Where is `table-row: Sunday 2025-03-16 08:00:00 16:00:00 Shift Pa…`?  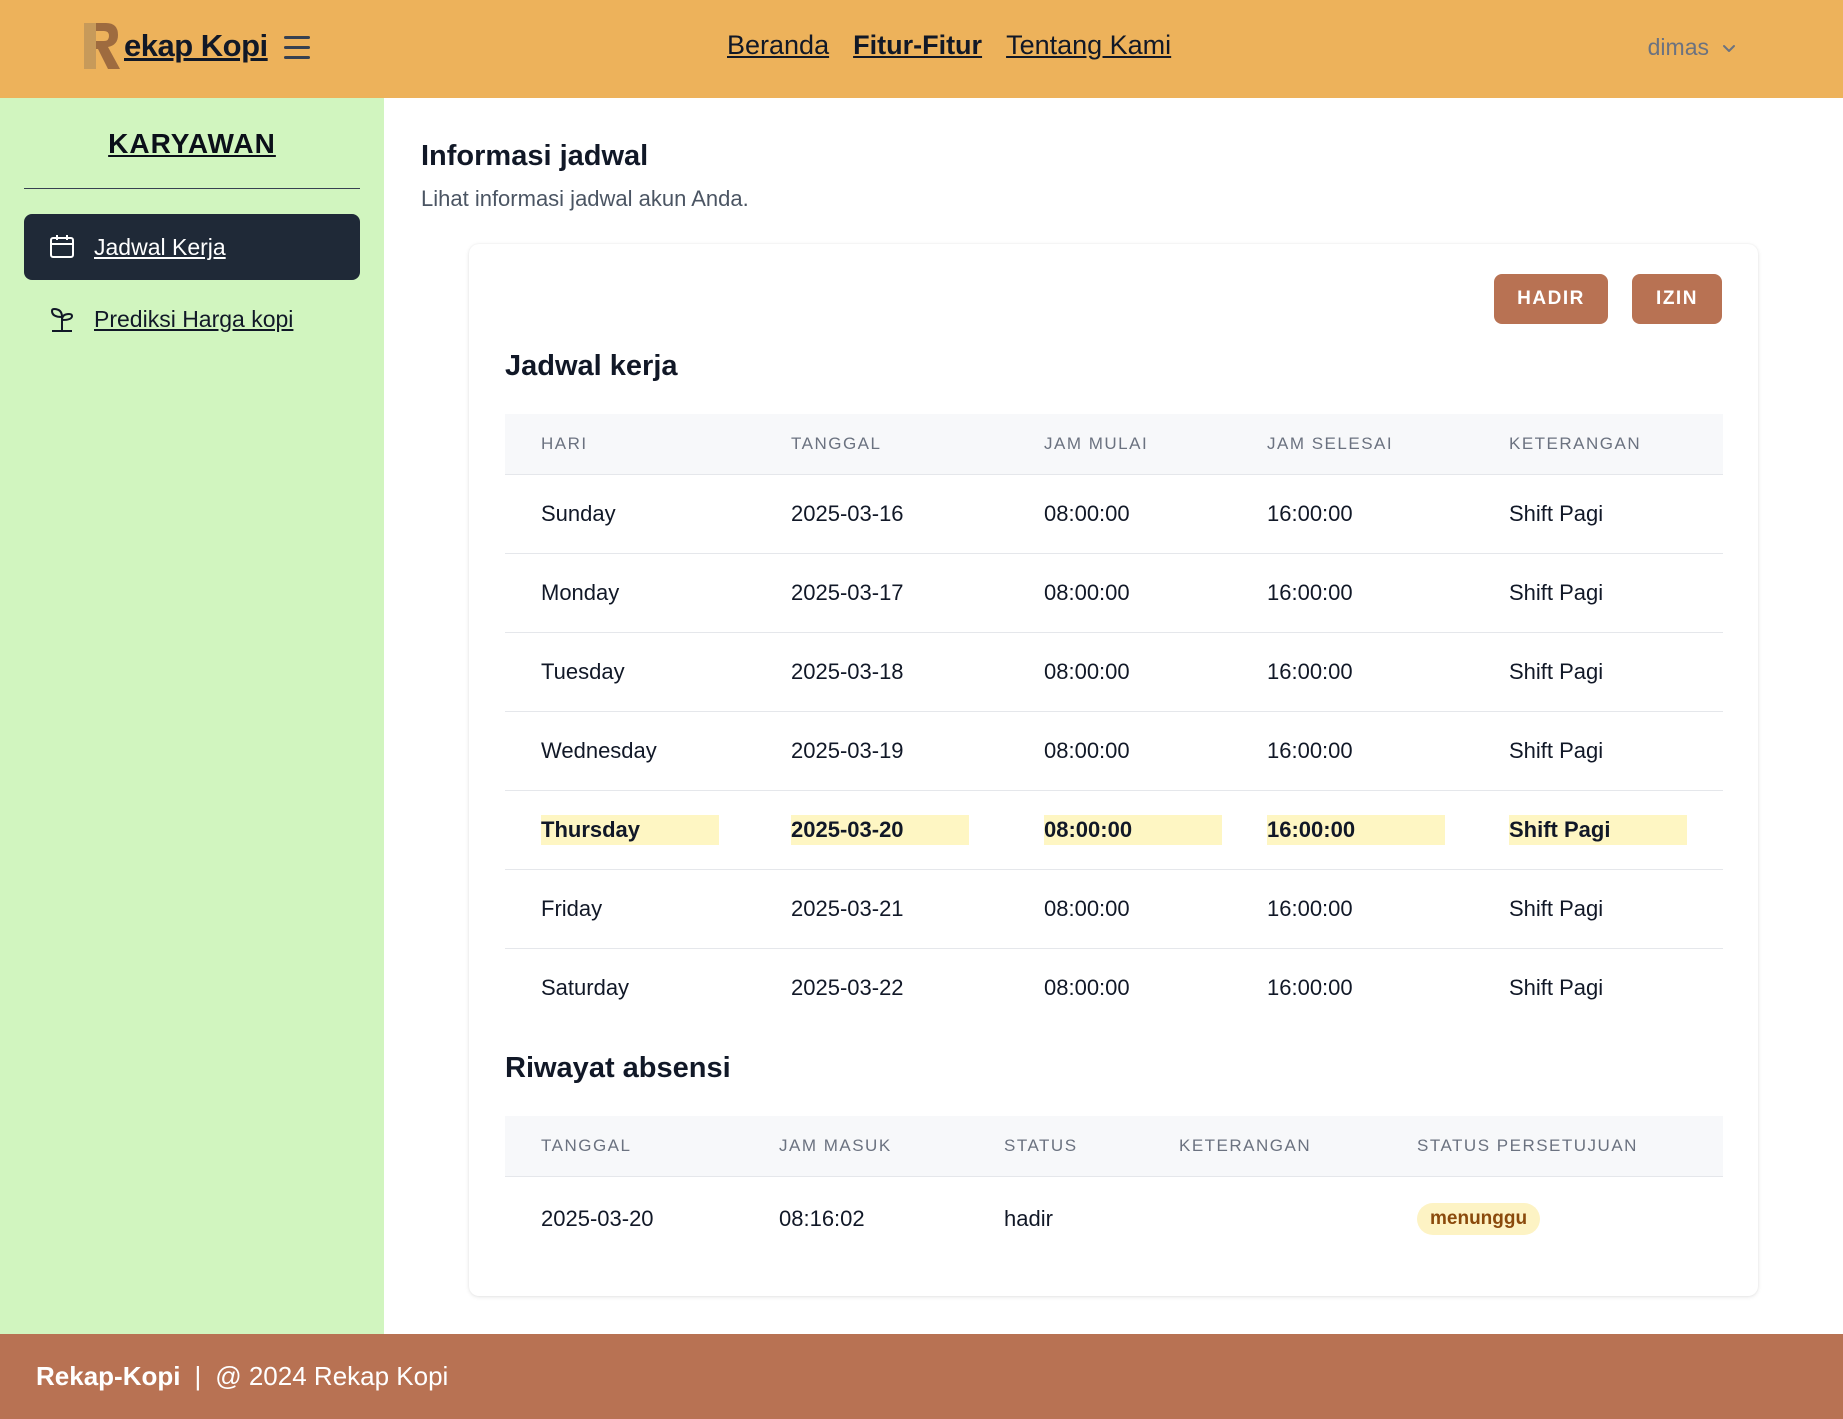 table-row: Sunday 2025-03-16 08:00:00 16:00:00 Shift Pa… is located at coordinates (1114, 513).